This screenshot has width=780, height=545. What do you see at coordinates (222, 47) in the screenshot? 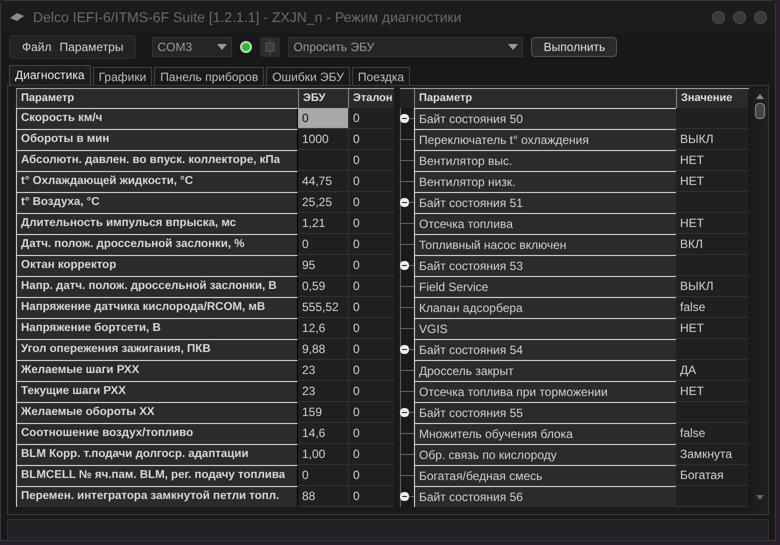
I see `caret-icon` at bounding box center [222, 47].